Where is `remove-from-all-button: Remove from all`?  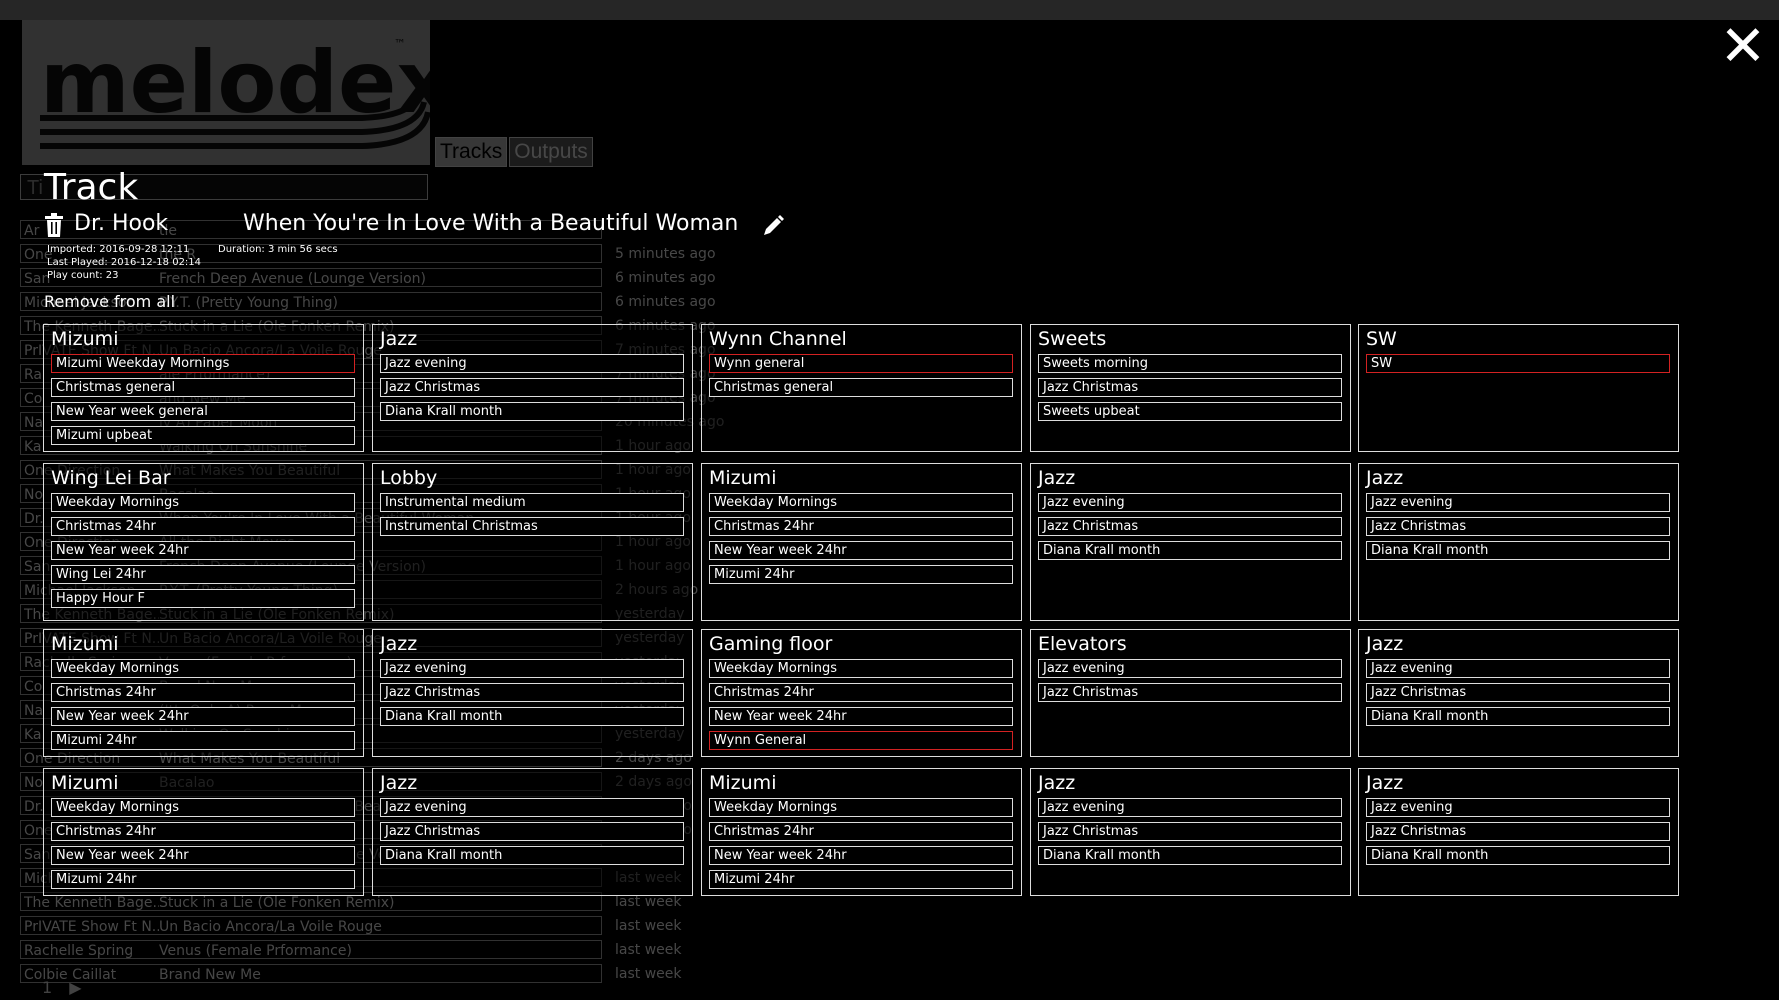
remove-from-all-button: Remove from all is located at coordinates (109, 302).